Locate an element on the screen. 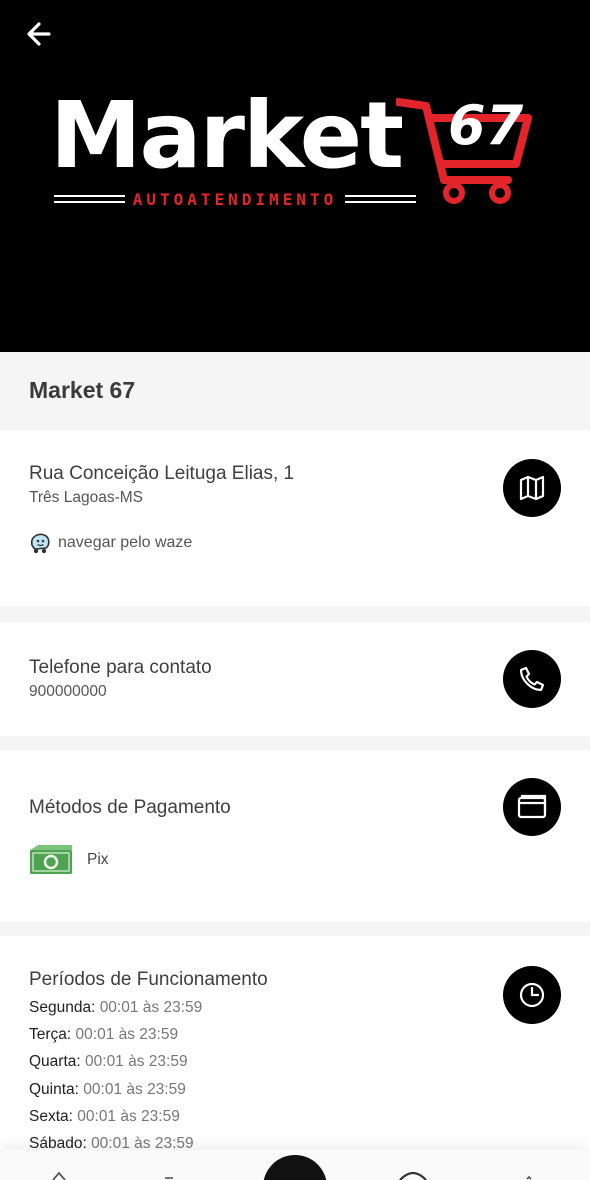 This screenshot has height=1180, width=590. payment-method-item: Pix is located at coordinates (69, 860).